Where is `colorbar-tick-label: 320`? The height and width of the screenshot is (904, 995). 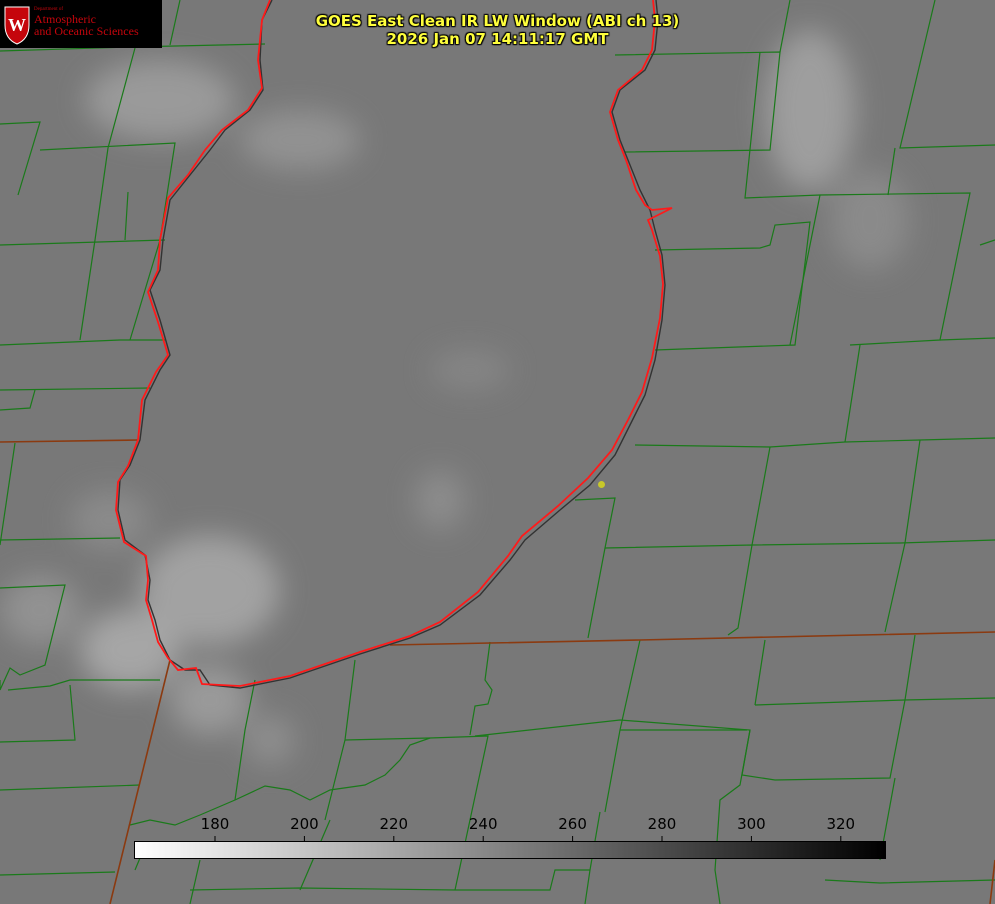
colorbar-tick-label: 320 is located at coordinates (841, 824).